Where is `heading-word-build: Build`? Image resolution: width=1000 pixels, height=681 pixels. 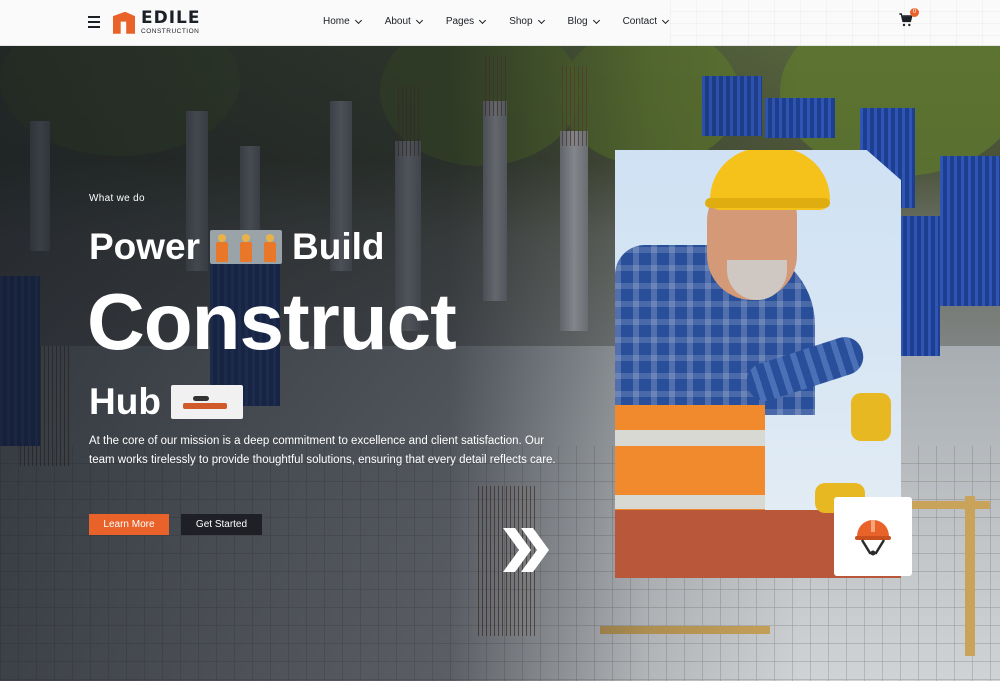
heading-word-build: Build is located at coordinates (338, 246).